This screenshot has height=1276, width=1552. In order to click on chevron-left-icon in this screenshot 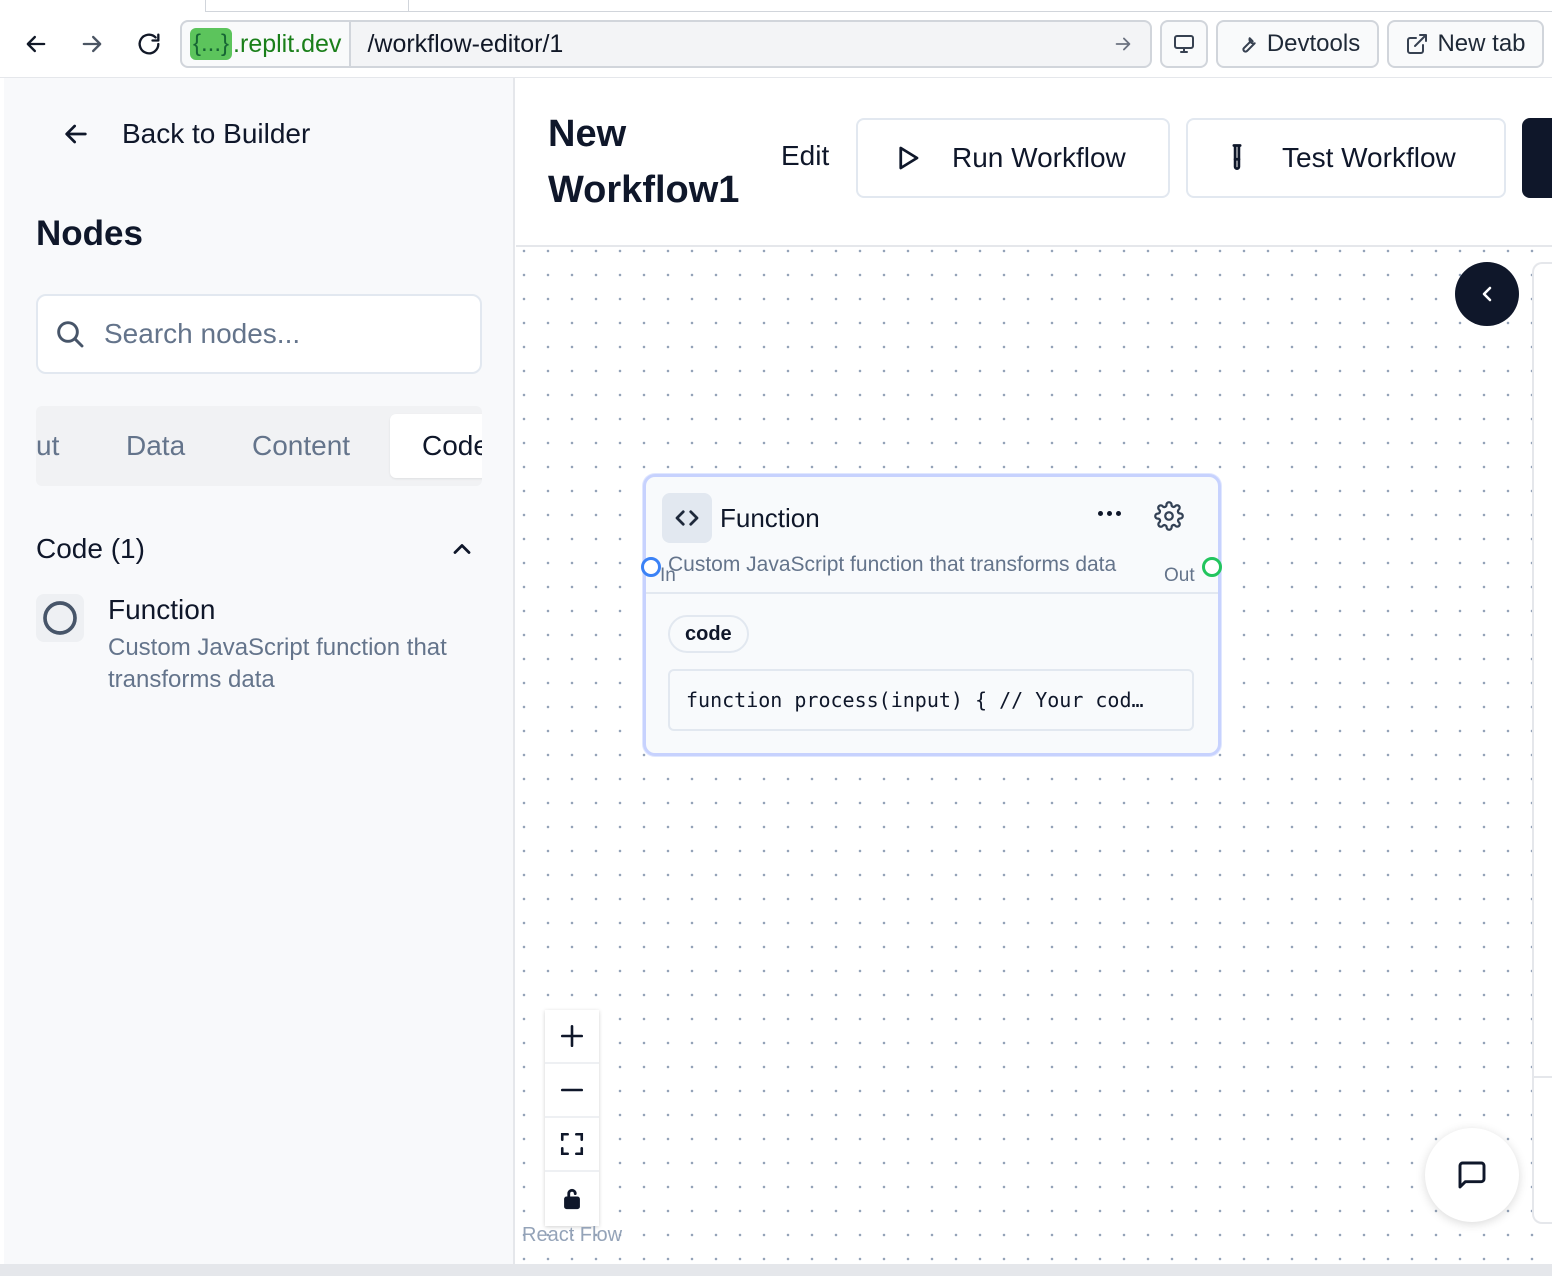, I will do `click(1487, 294)`.